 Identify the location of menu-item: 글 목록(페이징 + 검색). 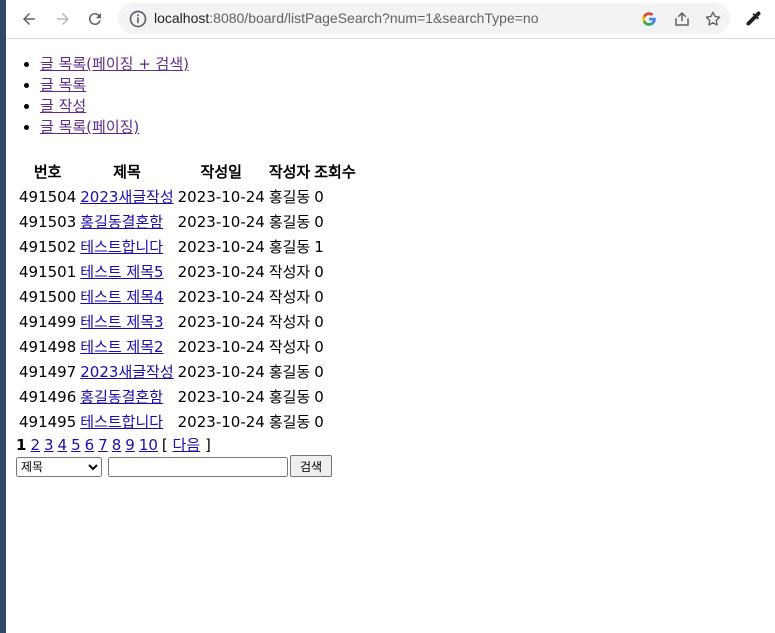
(190, 64).